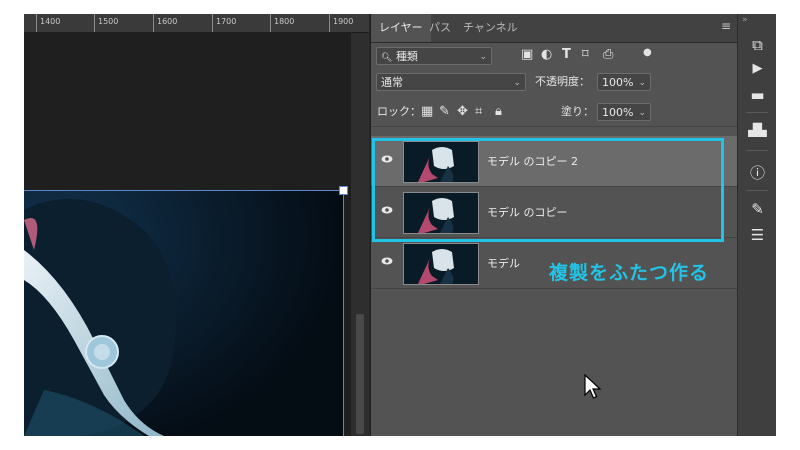  I want to click on lock-label: ロック：, so click(399, 111).